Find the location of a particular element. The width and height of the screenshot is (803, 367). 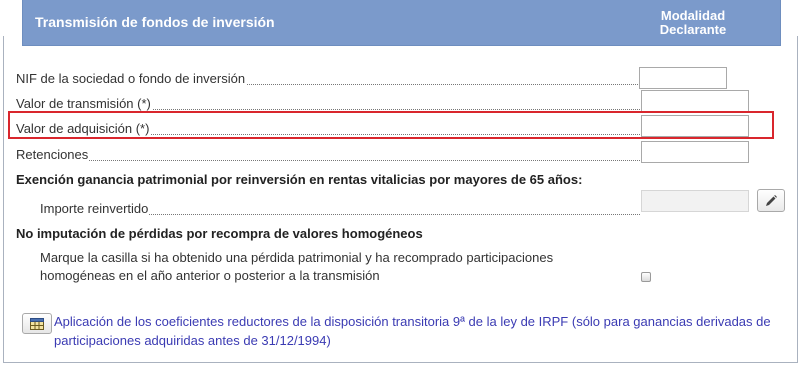

column-header-line2: Declarante is located at coordinates (693, 29).